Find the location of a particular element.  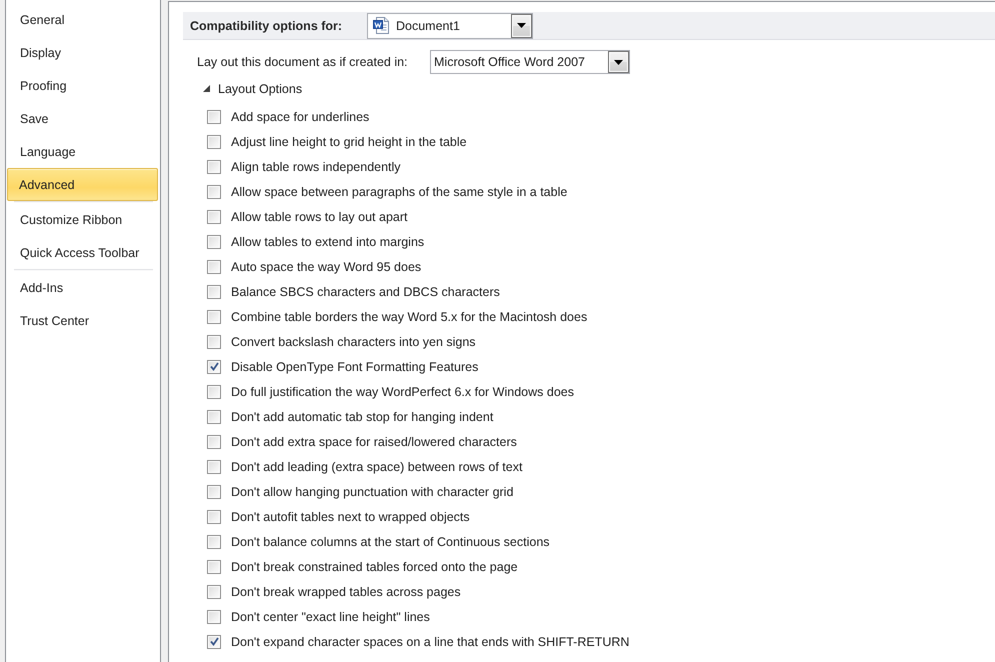

option-label: Don't add leading (extra space) between rows of text is located at coordinates (376, 467).